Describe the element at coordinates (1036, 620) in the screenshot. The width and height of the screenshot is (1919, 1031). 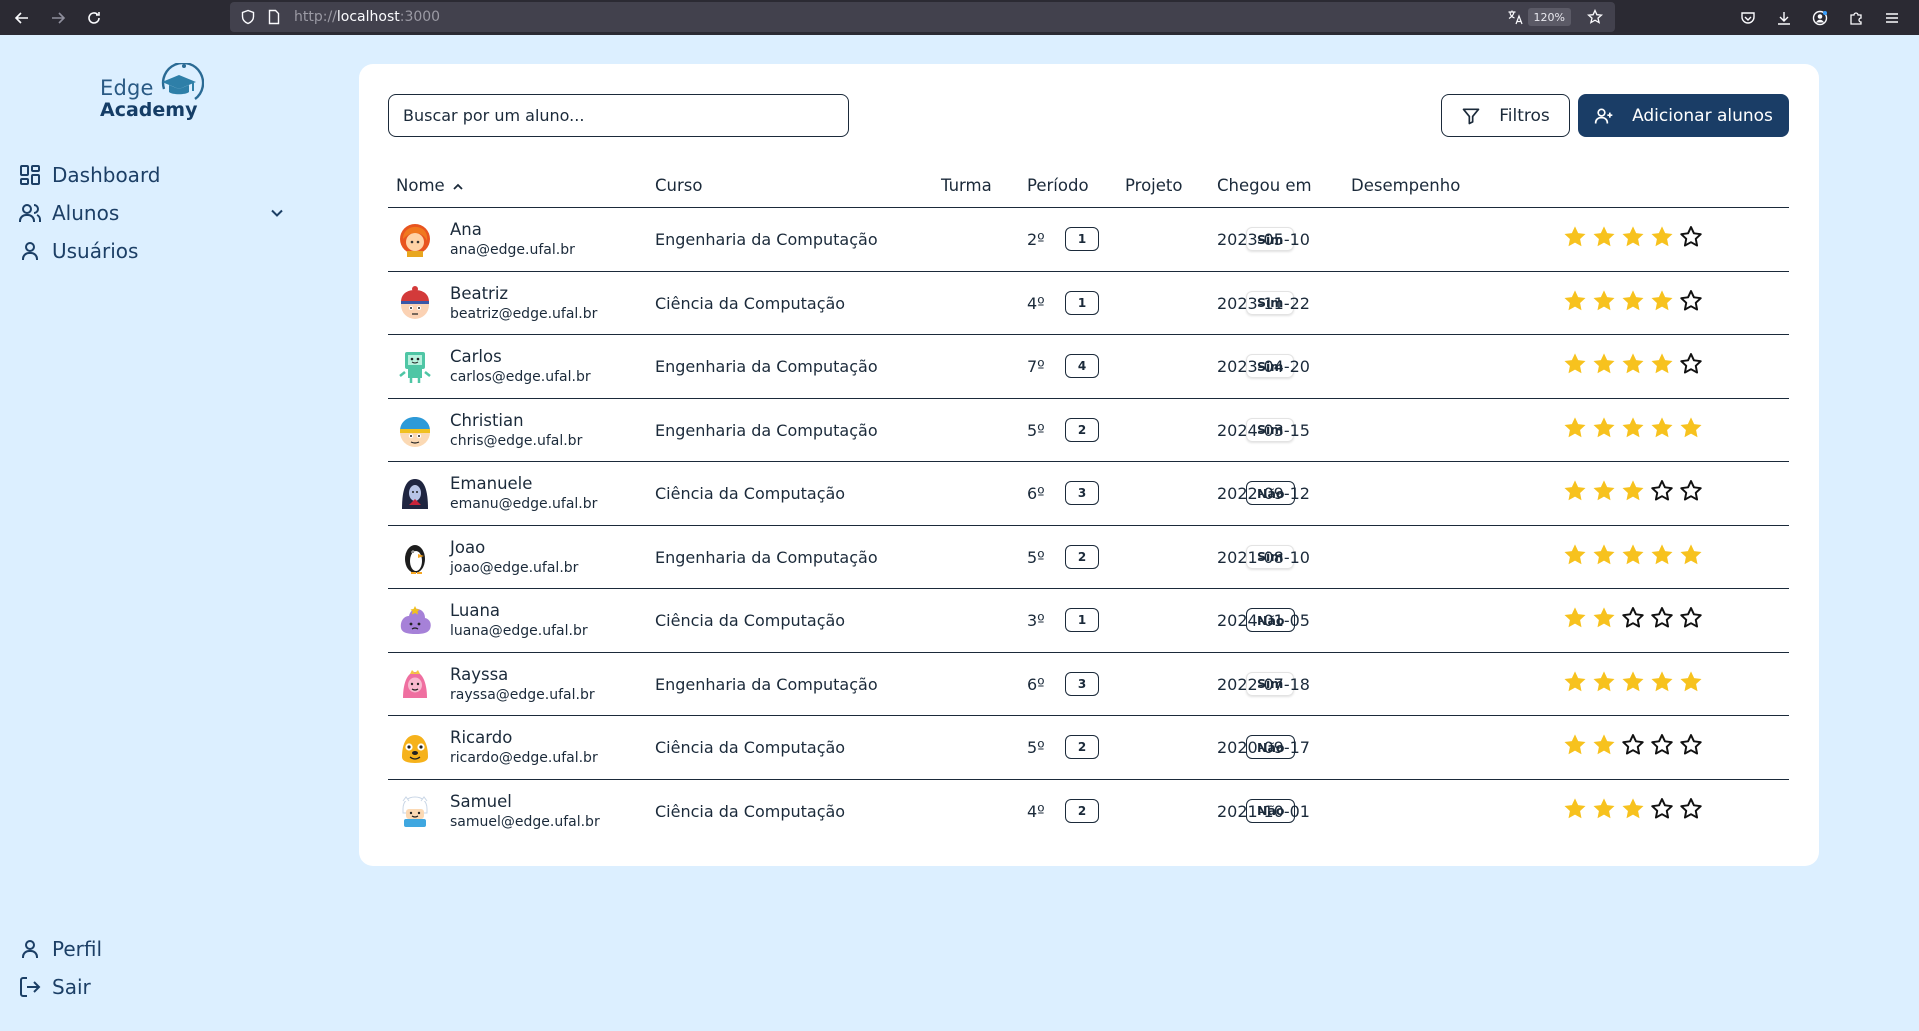
I see `student-period: 3º` at that location.